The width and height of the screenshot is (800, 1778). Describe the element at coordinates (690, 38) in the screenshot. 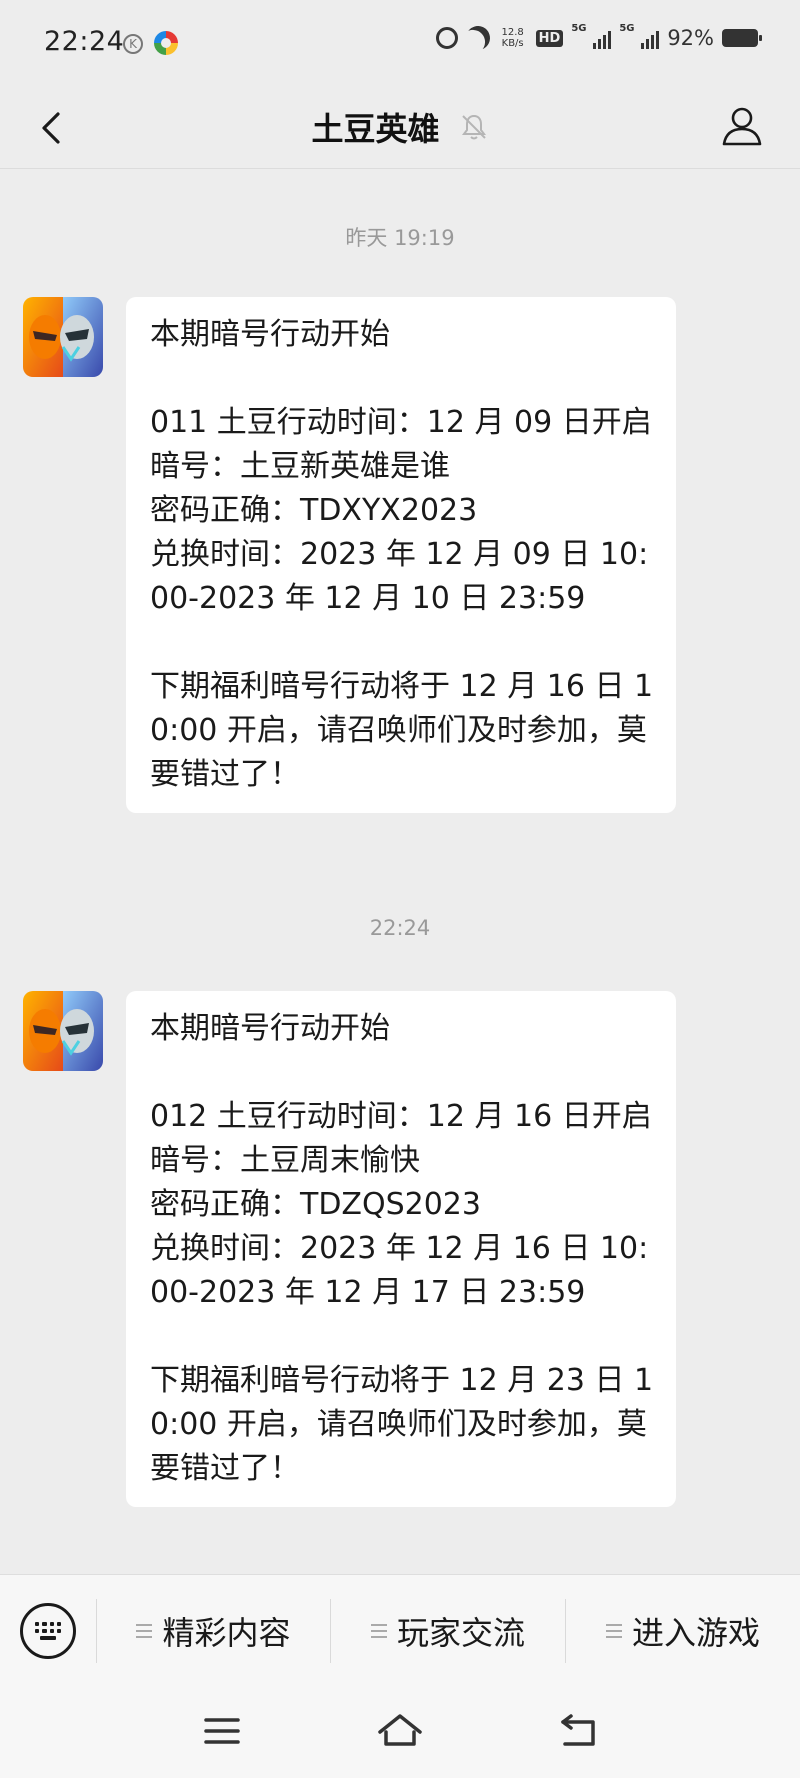

I see `battery-percent: 92%` at that location.